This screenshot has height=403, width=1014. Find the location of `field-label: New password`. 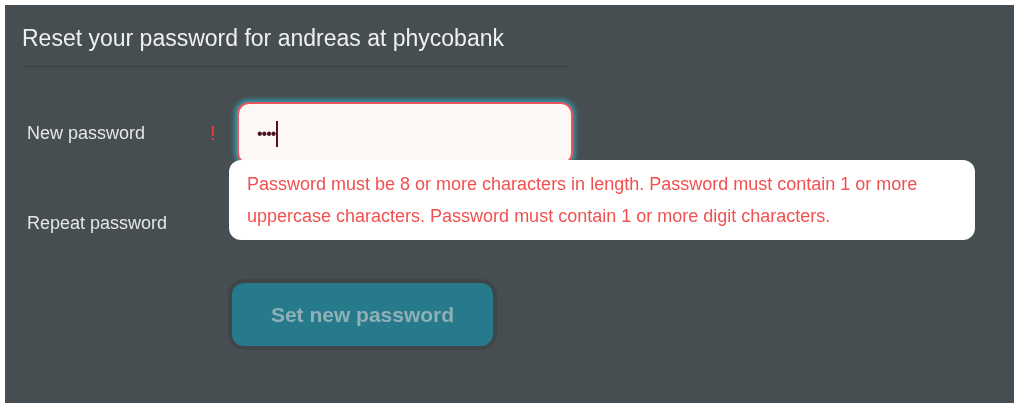

field-label: New password is located at coordinates (86, 133).